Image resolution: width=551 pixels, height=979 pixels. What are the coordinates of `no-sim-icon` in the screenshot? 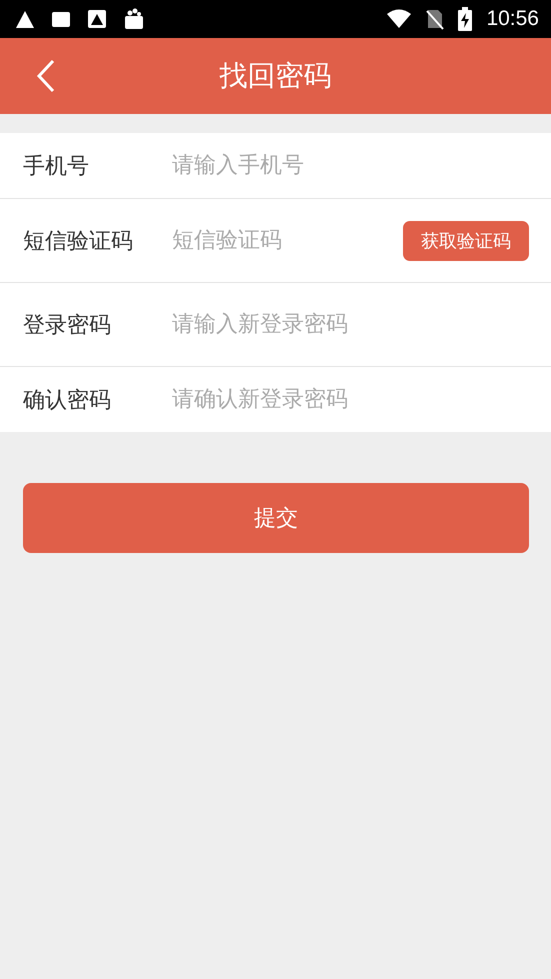 It's located at (435, 19).